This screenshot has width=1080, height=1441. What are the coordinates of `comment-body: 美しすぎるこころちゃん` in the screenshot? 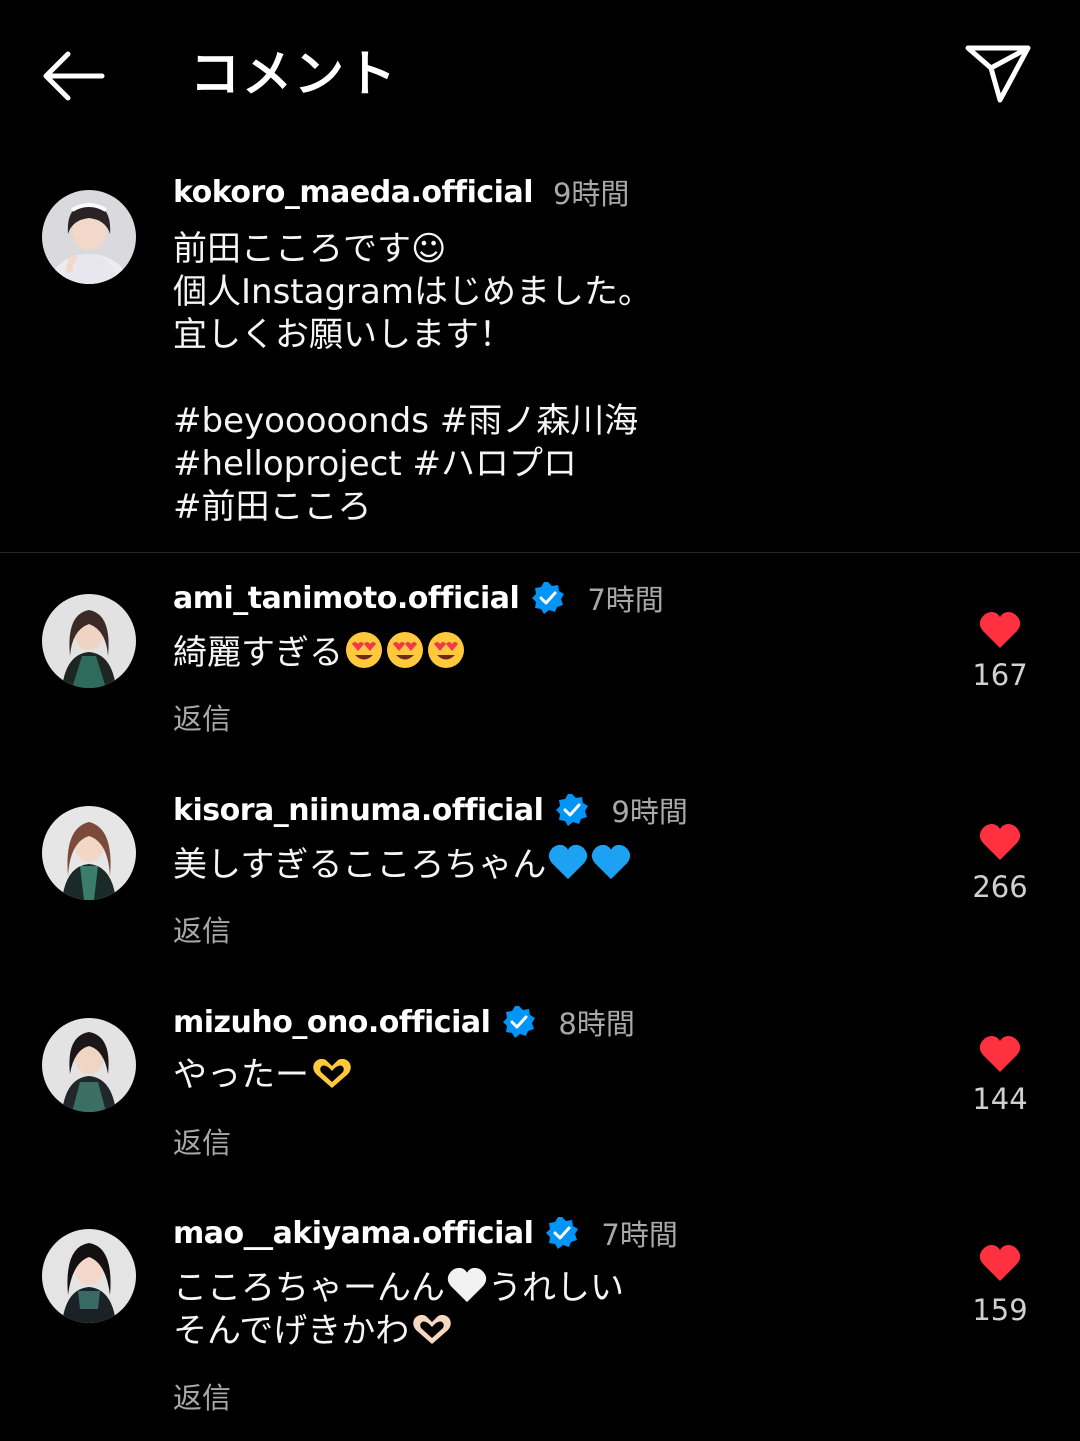 It's located at (360, 865).